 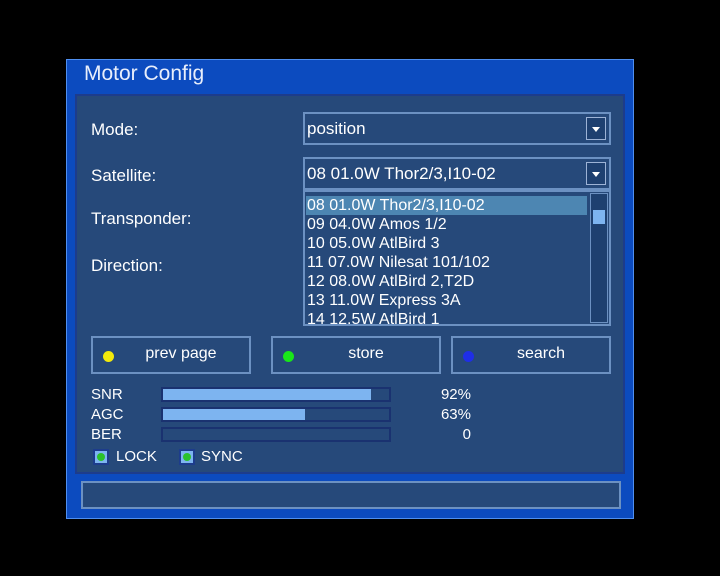 I want to click on agc-bar-fill, so click(x=234, y=414).